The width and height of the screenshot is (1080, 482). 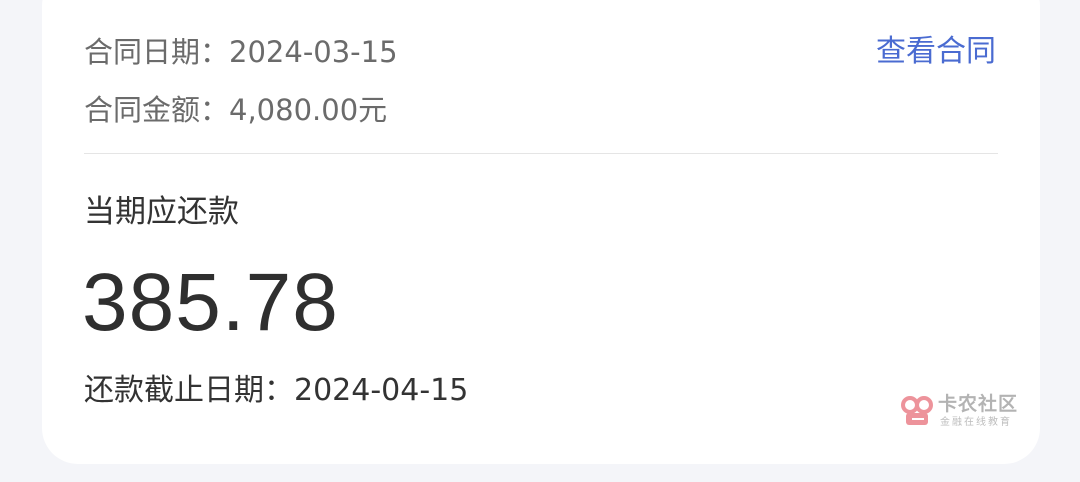 I want to click on due-amount-label: 当期应还款, so click(x=161, y=212).